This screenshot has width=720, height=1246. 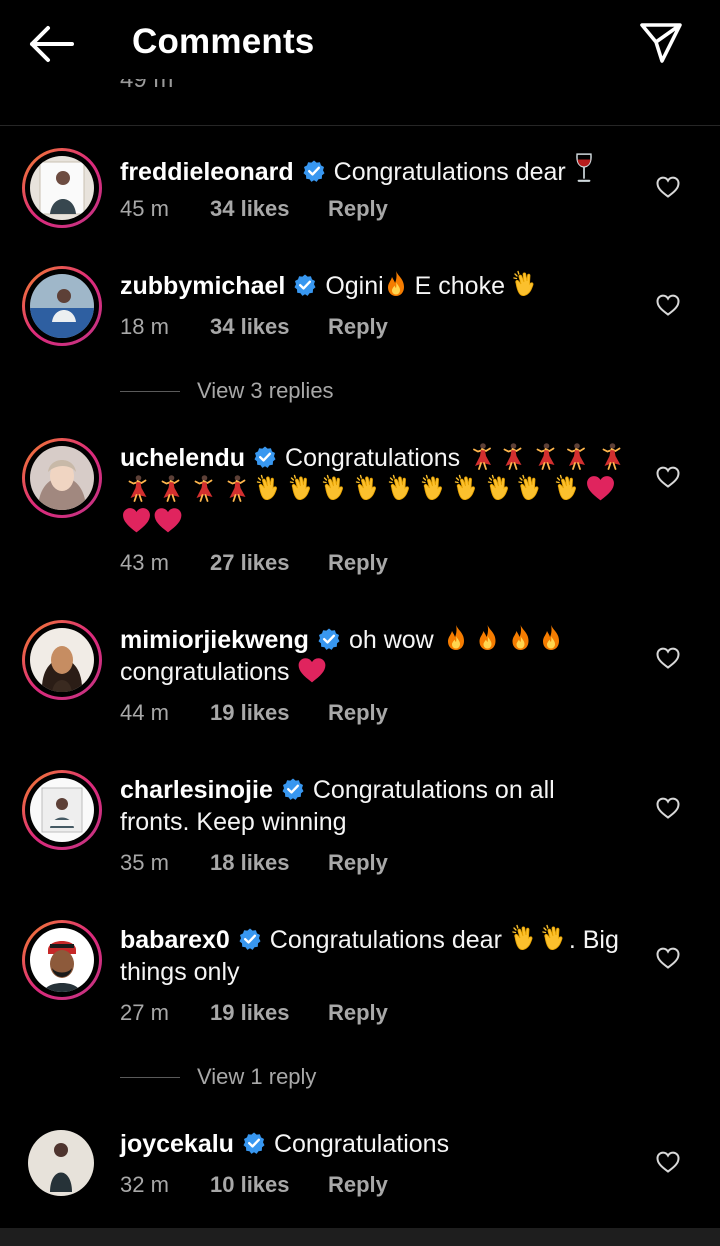 I want to click on comment-username: uchelendu, so click(x=182, y=458).